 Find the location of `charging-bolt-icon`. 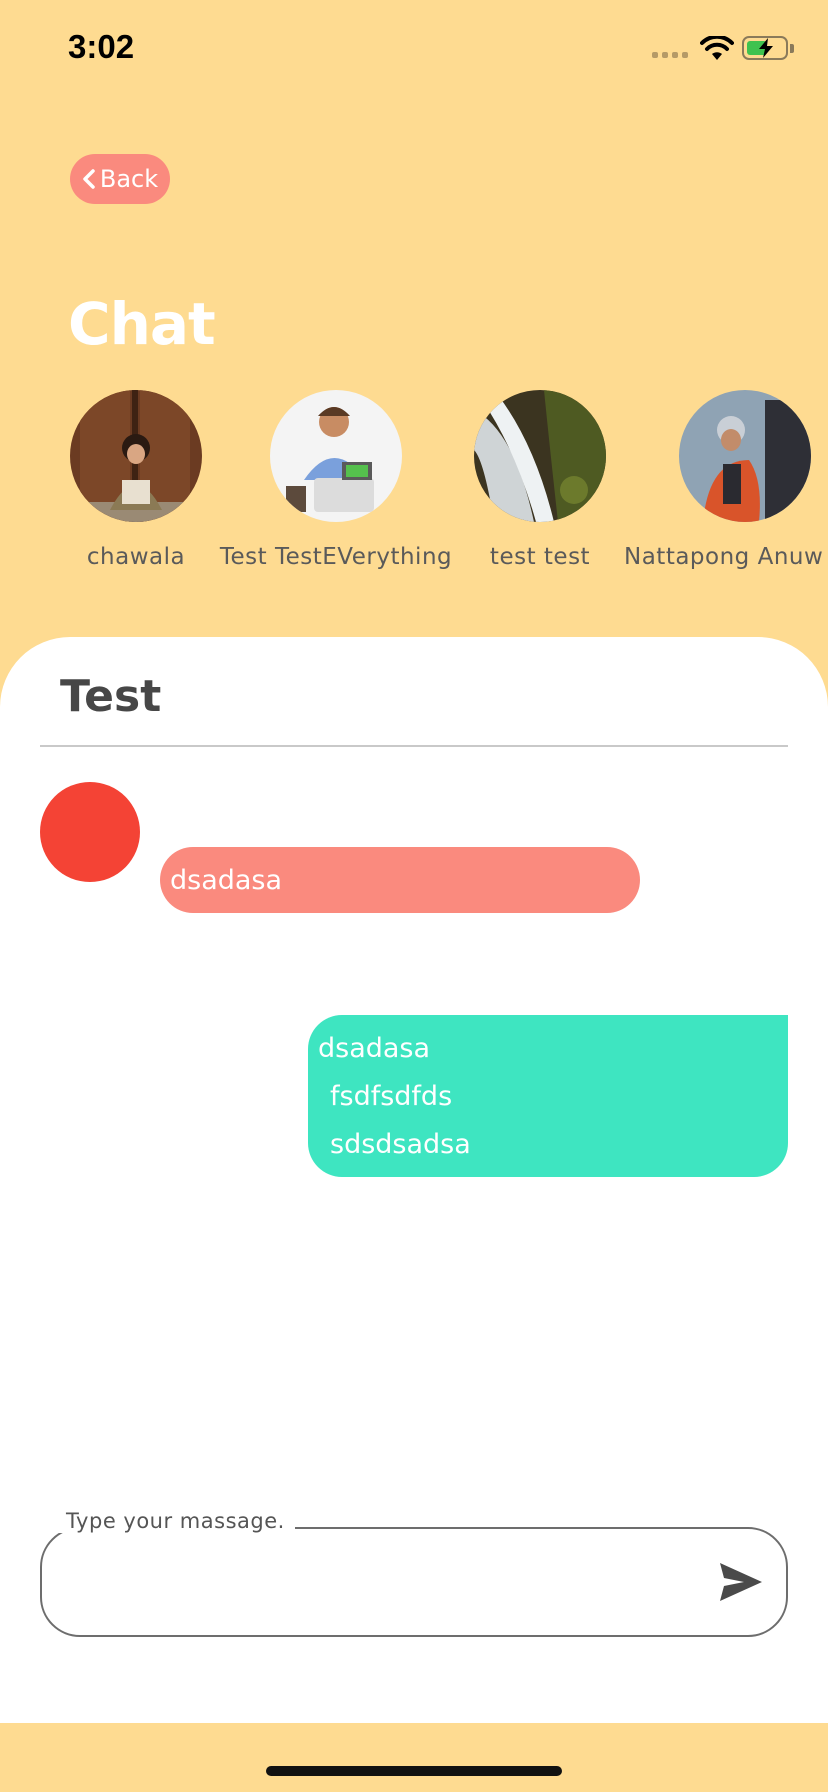

charging-bolt-icon is located at coordinates (766, 48).